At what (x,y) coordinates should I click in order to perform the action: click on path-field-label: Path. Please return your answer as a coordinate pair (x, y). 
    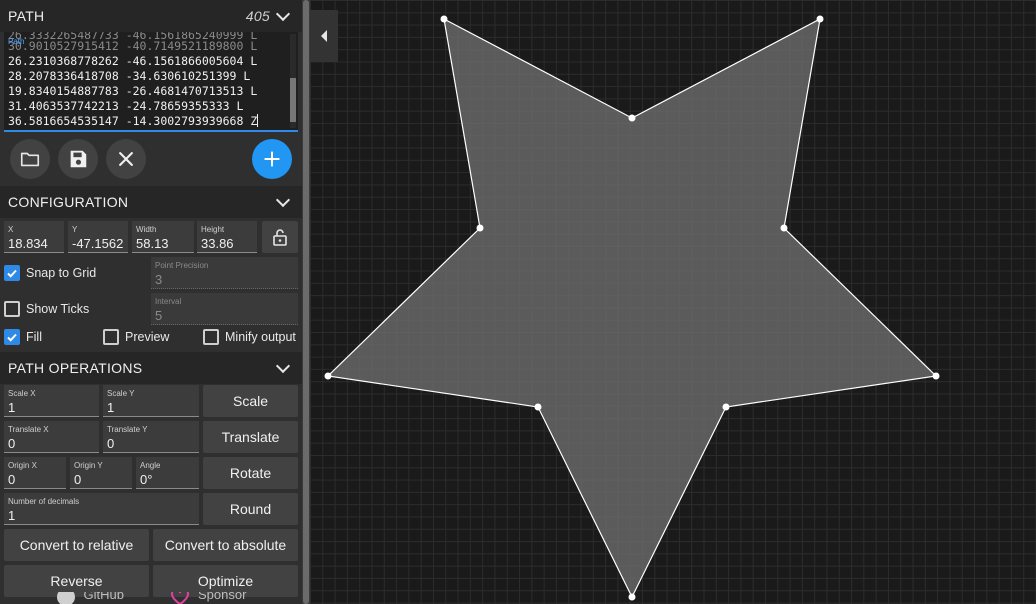
    Looking at the image, I should click on (16, 41).